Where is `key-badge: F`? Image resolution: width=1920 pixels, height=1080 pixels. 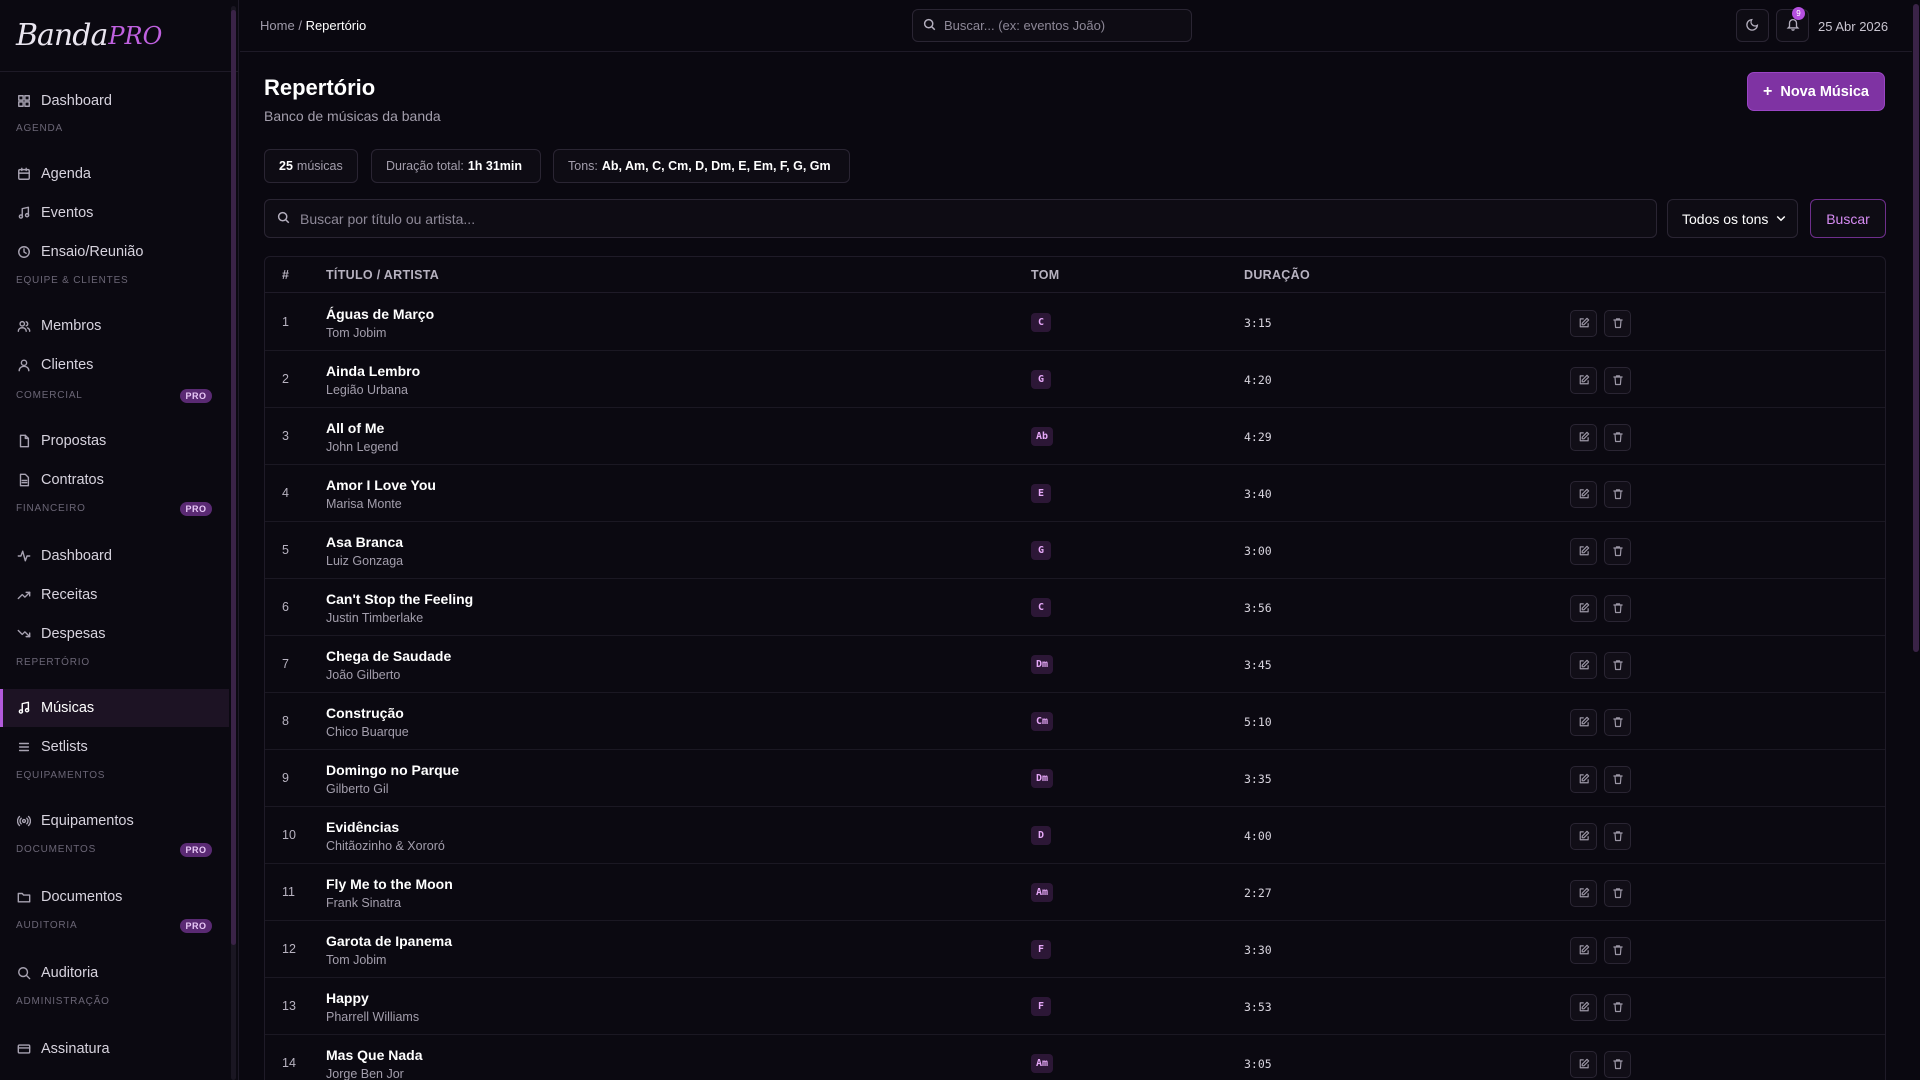
key-badge: F is located at coordinates (1041, 1006).